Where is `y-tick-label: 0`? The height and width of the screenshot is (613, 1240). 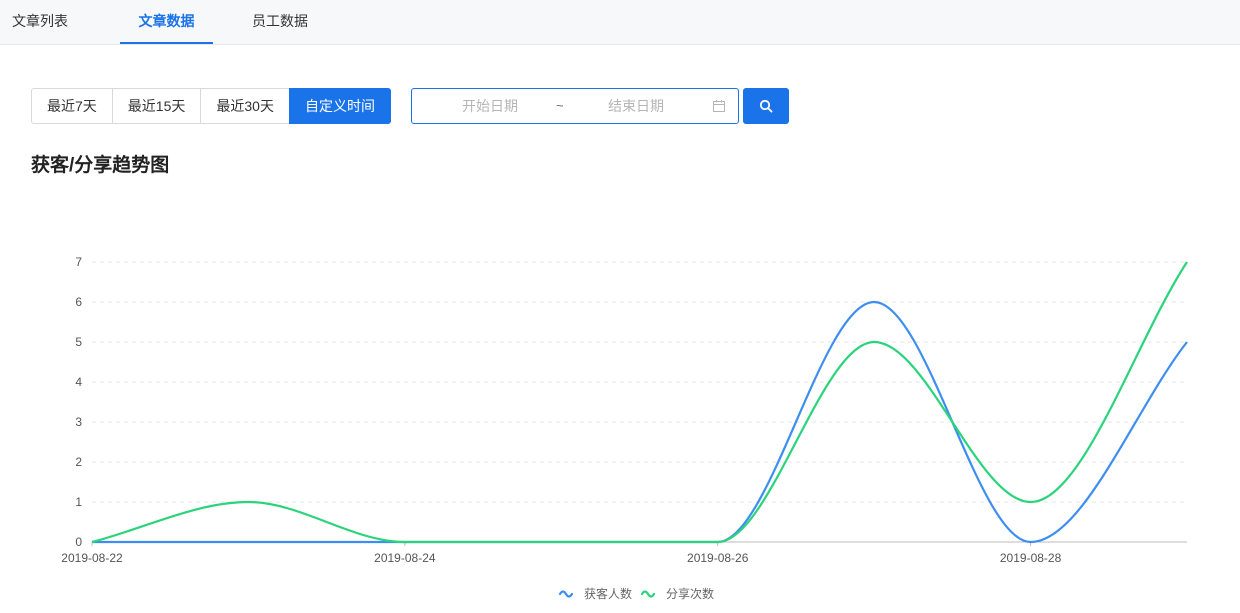 y-tick-label: 0 is located at coordinates (78, 542).